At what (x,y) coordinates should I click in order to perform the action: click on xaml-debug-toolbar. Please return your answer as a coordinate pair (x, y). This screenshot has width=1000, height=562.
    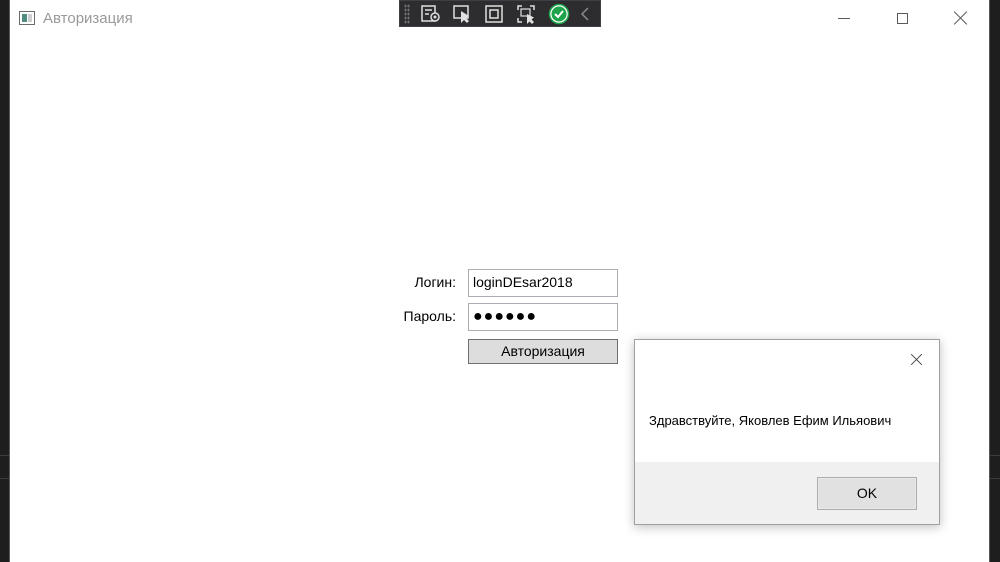
    Looking at the image, I should click on (500, 13).